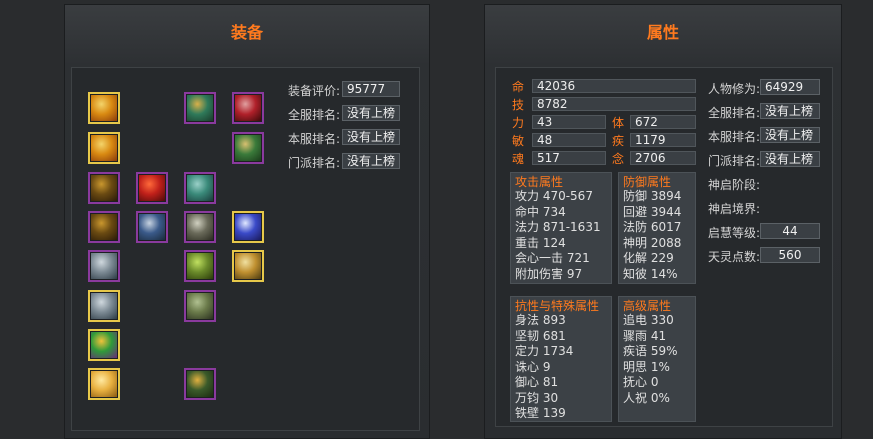 This screenshot has height=439, width=873. What do you see at coordinates (618, 141) in the screenshot?
I see `stat-key: 疾` at bounding box center [618, 141].